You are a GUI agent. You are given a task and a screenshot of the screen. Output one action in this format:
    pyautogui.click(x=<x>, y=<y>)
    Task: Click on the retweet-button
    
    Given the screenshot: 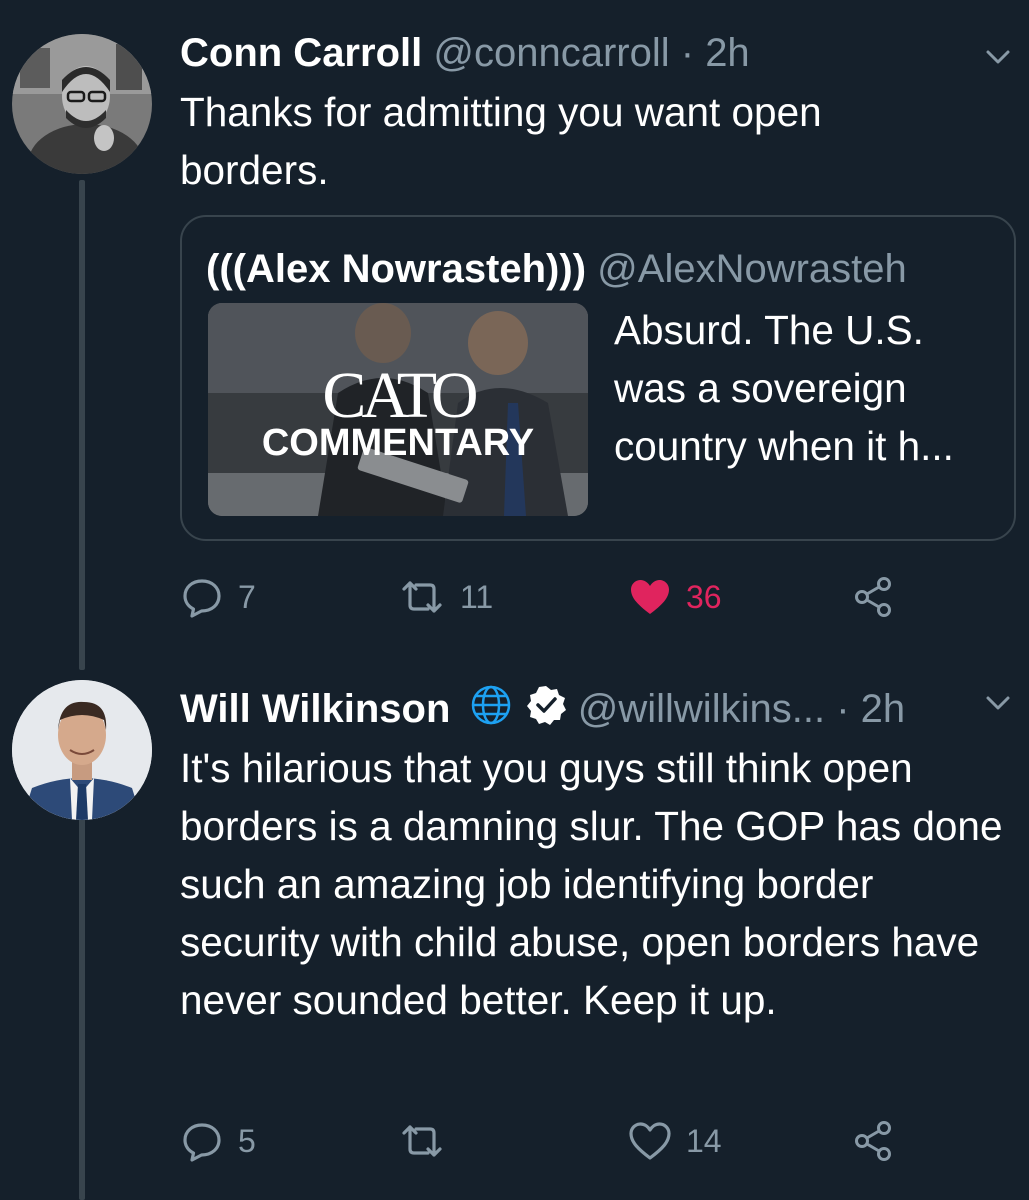 What is the action you would take?
    pyautogui.click(x=429, y=1141)
    